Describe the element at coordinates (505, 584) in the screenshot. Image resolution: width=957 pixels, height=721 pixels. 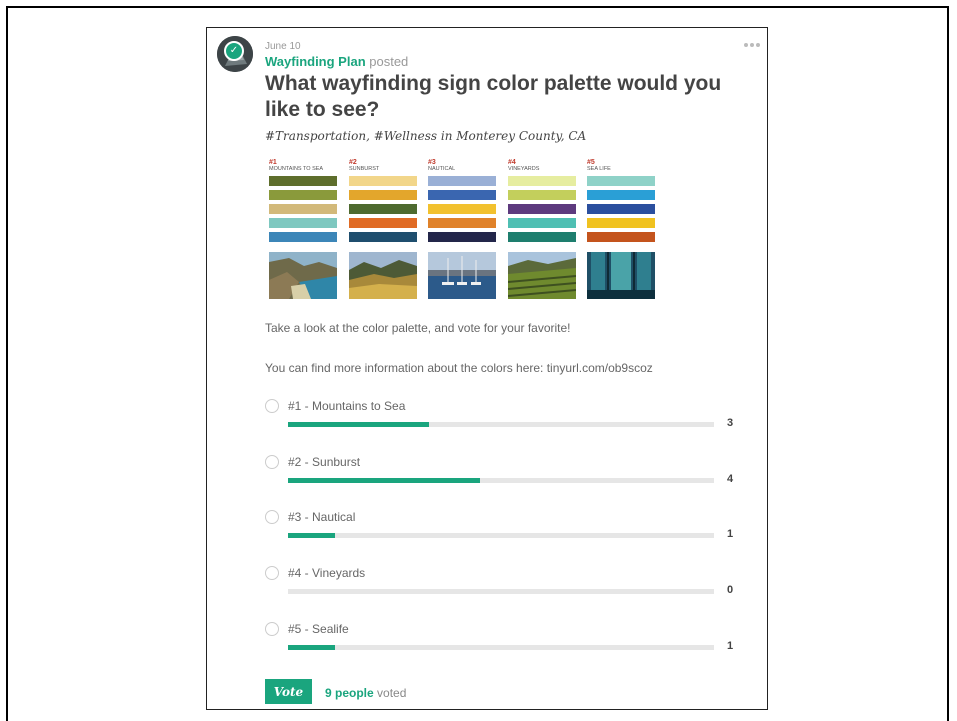
I see `poll-option-vineyards: #4 - Vineyards 0` at that location.